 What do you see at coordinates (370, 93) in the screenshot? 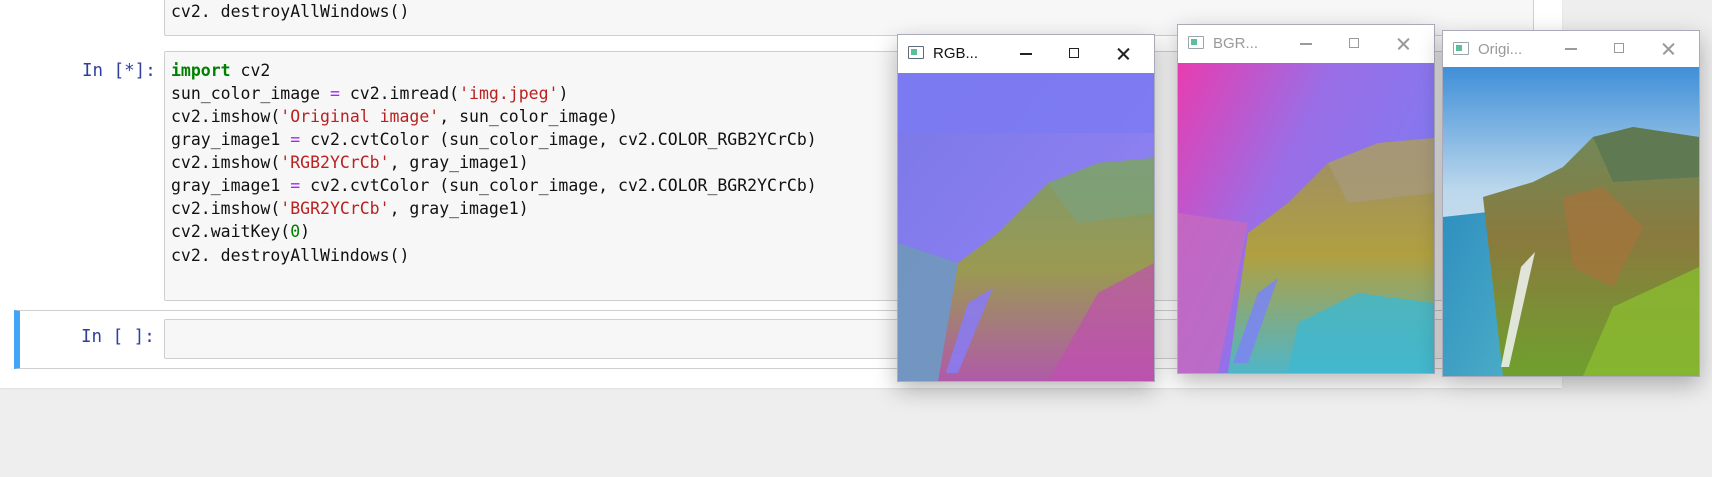
I see `code-line-2: sun_color_image = cv2.imread('img.jpeg')` at bounding box center [370, 93].